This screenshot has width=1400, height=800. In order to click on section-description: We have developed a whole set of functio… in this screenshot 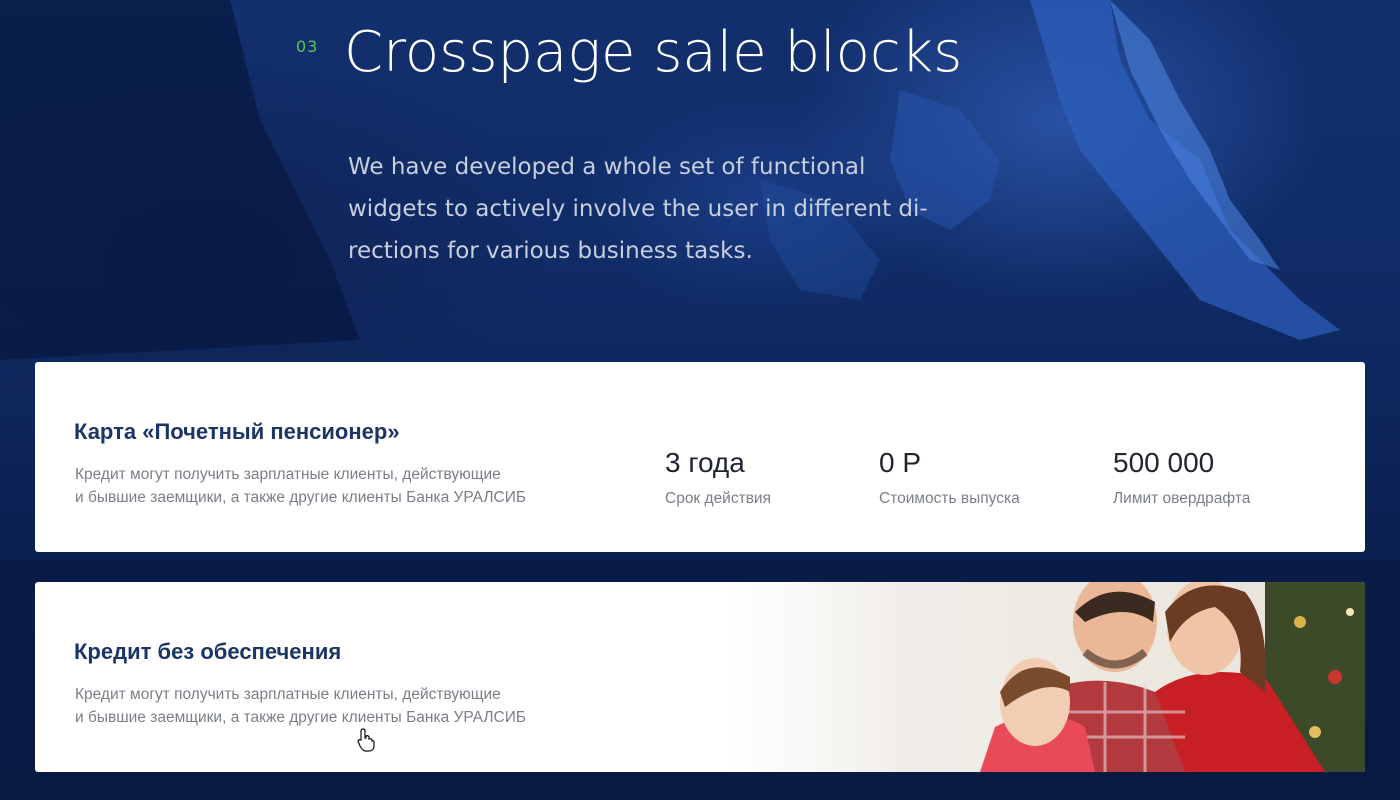, I will do `click(638, 209)`.